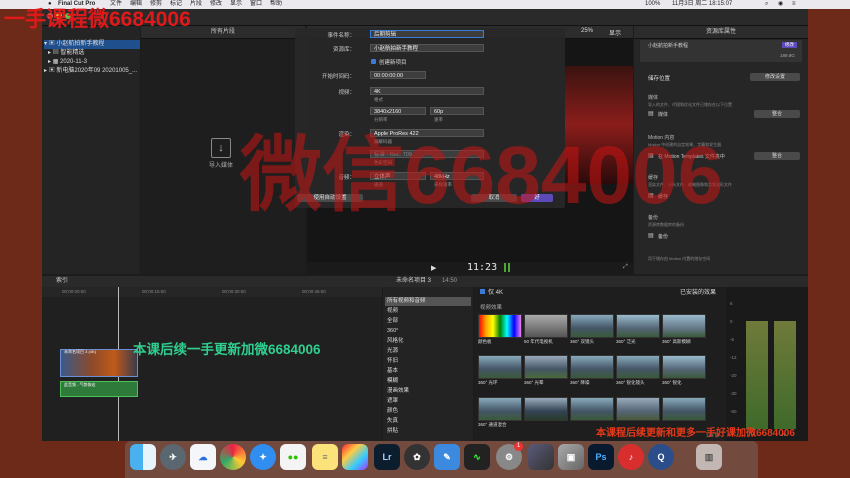  I want to click on watermark-top-left: 一手课程微6684006, so click(97, 19).